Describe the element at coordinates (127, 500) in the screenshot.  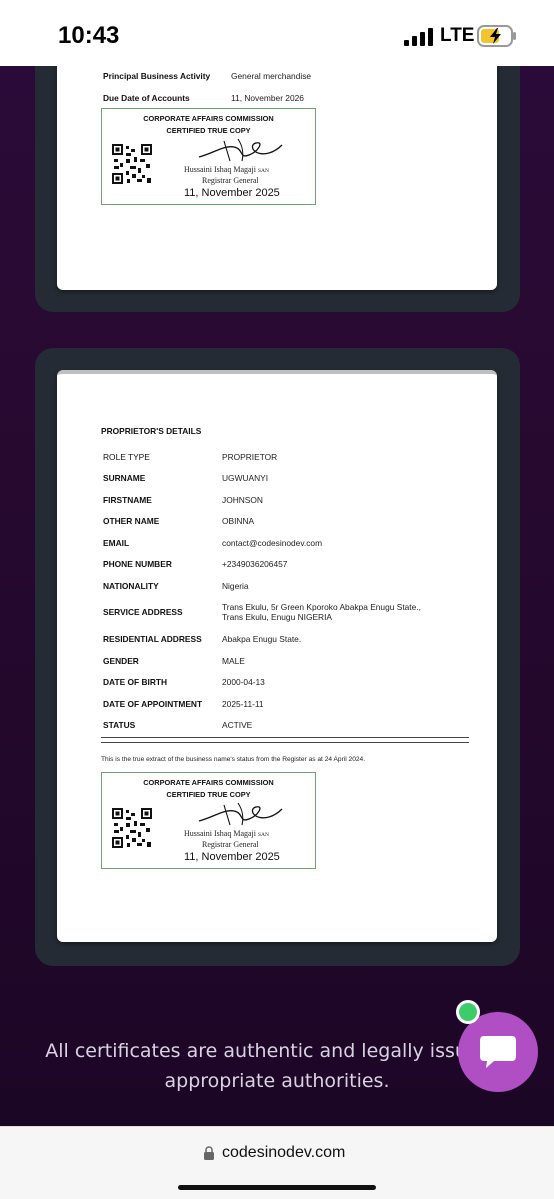
I see `row-label: FIRSTNAME` at that location.